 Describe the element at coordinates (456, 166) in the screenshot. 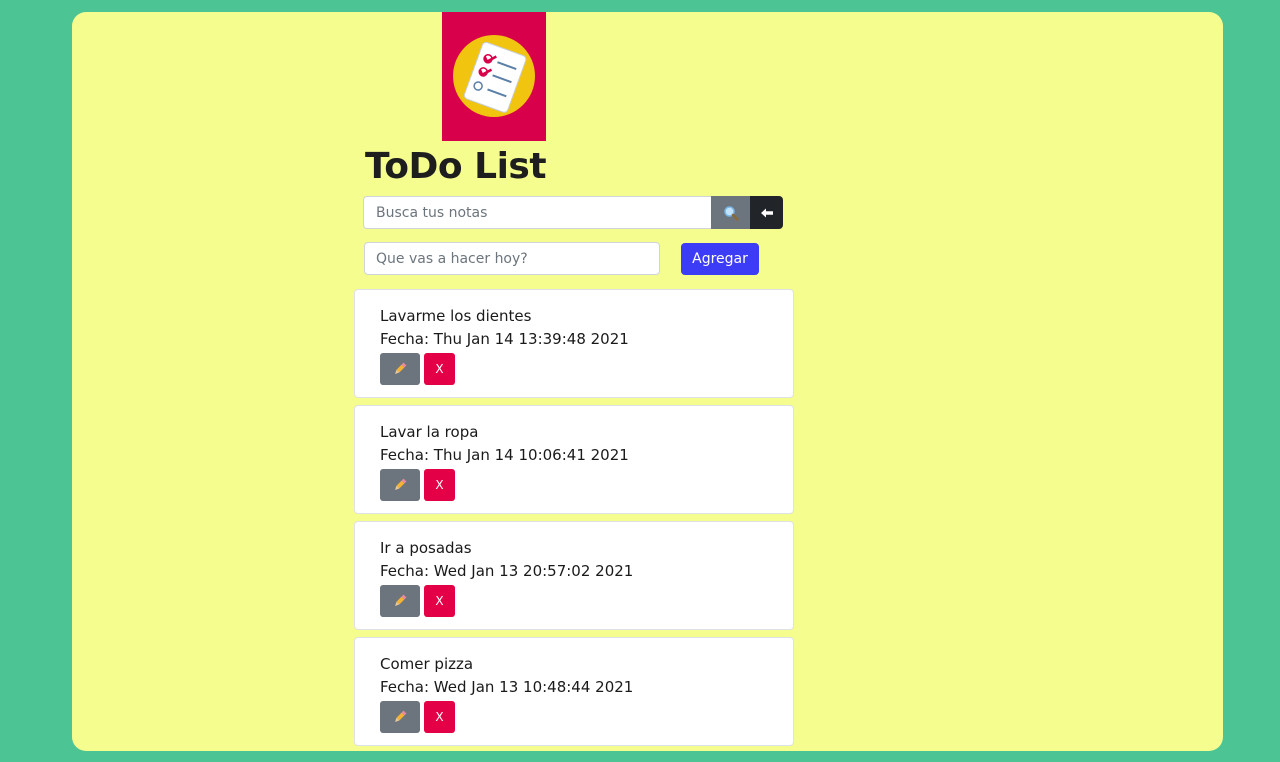

I see `page-title: ToDo List` at that location.